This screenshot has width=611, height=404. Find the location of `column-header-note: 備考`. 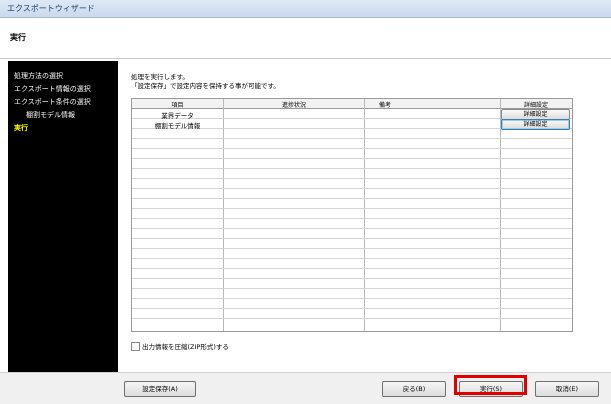

column-header-note: 備考 is located at coordinates (384, 105).